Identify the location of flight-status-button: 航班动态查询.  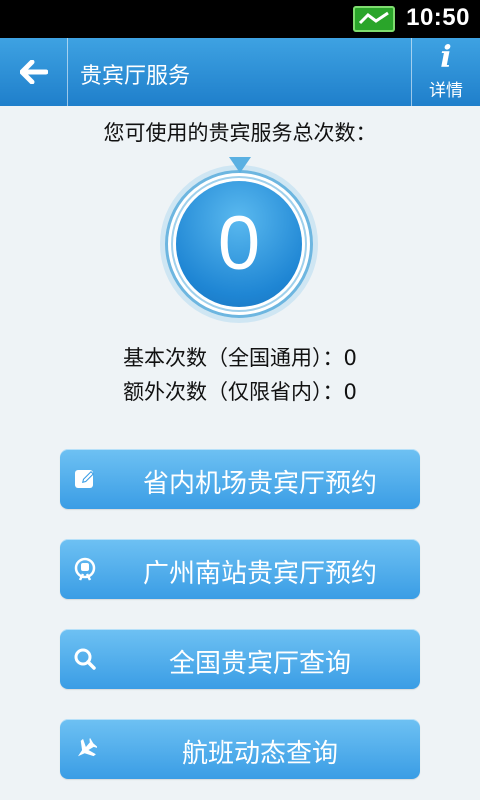
(240, 749).